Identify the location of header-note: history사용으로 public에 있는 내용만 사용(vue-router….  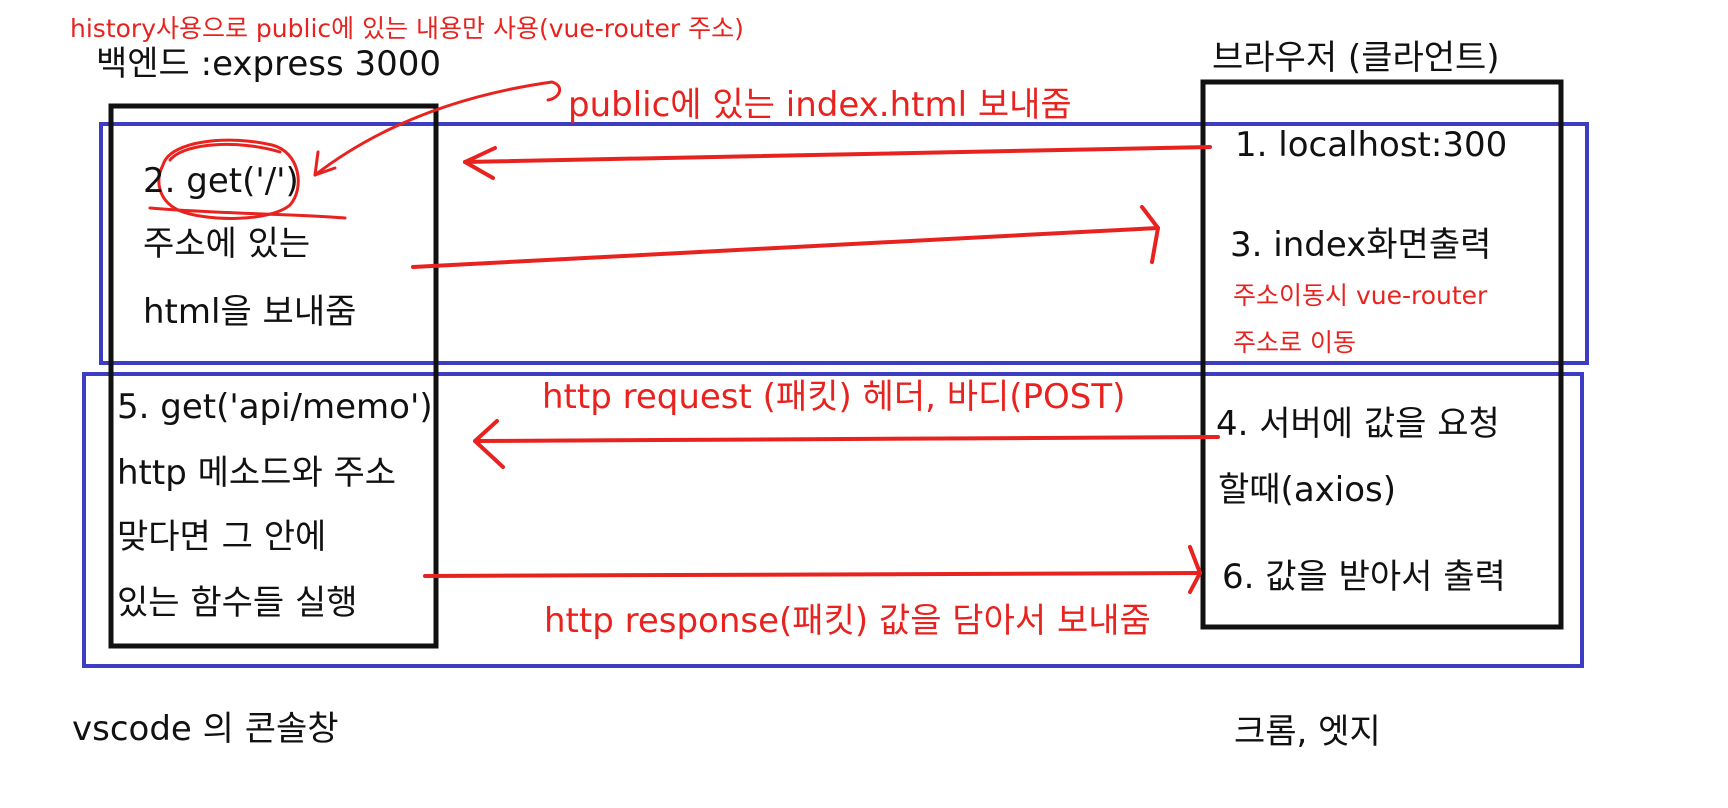
(407, 28).